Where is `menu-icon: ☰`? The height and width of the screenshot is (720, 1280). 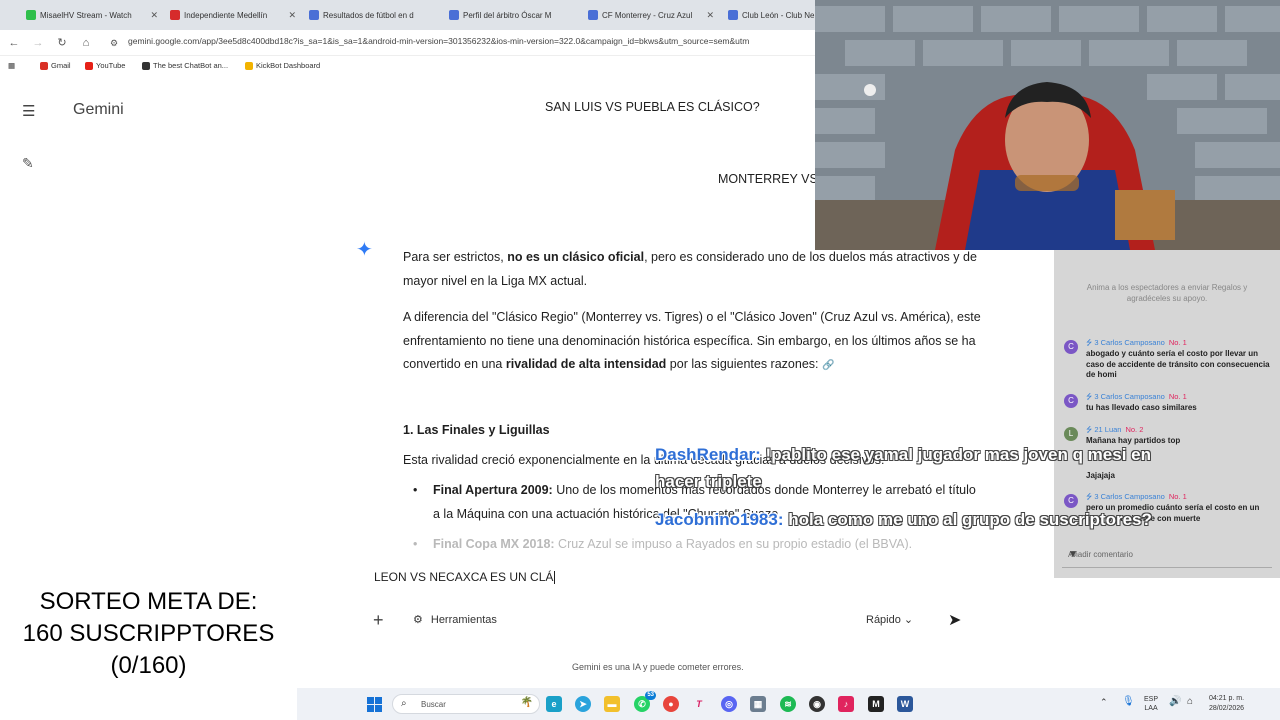 menu-icon: ☰ is located at coordinates (30, 111).